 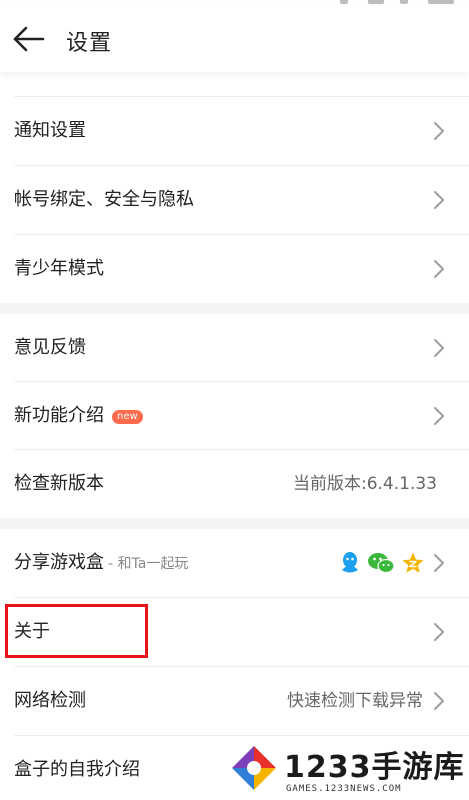 What do you see at coordinates (234, 484) in the screenshot?
I see `settings-item-check-update: 检查新版本 当前版本:6.4.1.33` at bounding box center [234, 484].